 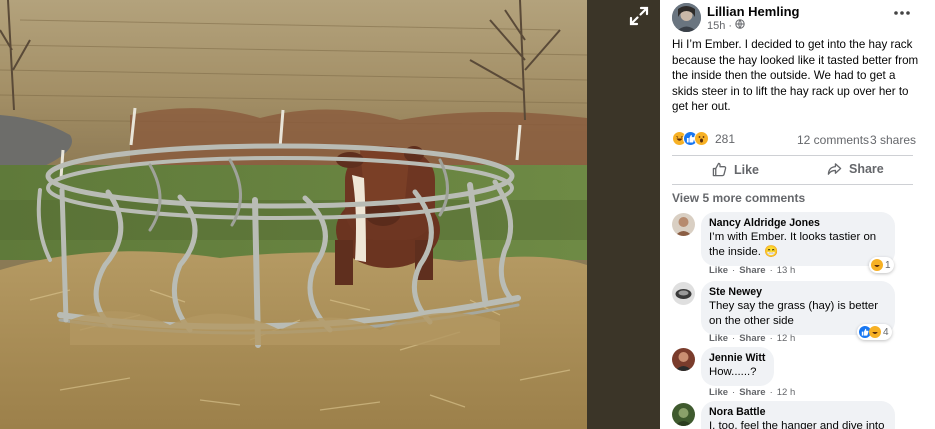 I want to click on view-more-comments-link: View 5 more comments, so click(x=738, y=198).